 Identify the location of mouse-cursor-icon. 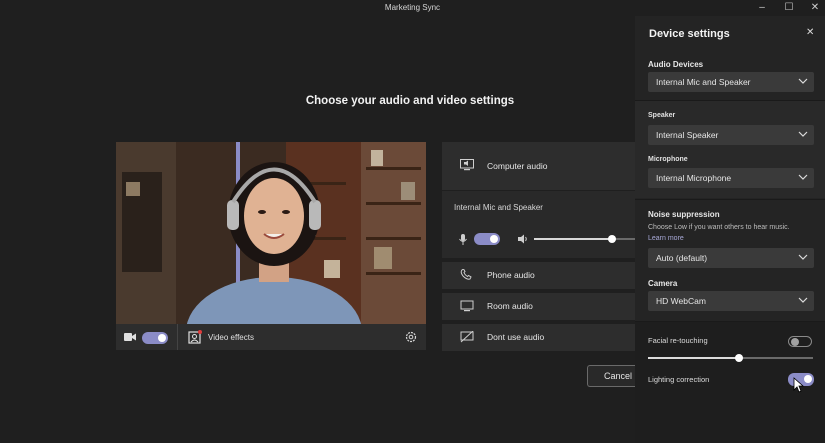
(799, 385).